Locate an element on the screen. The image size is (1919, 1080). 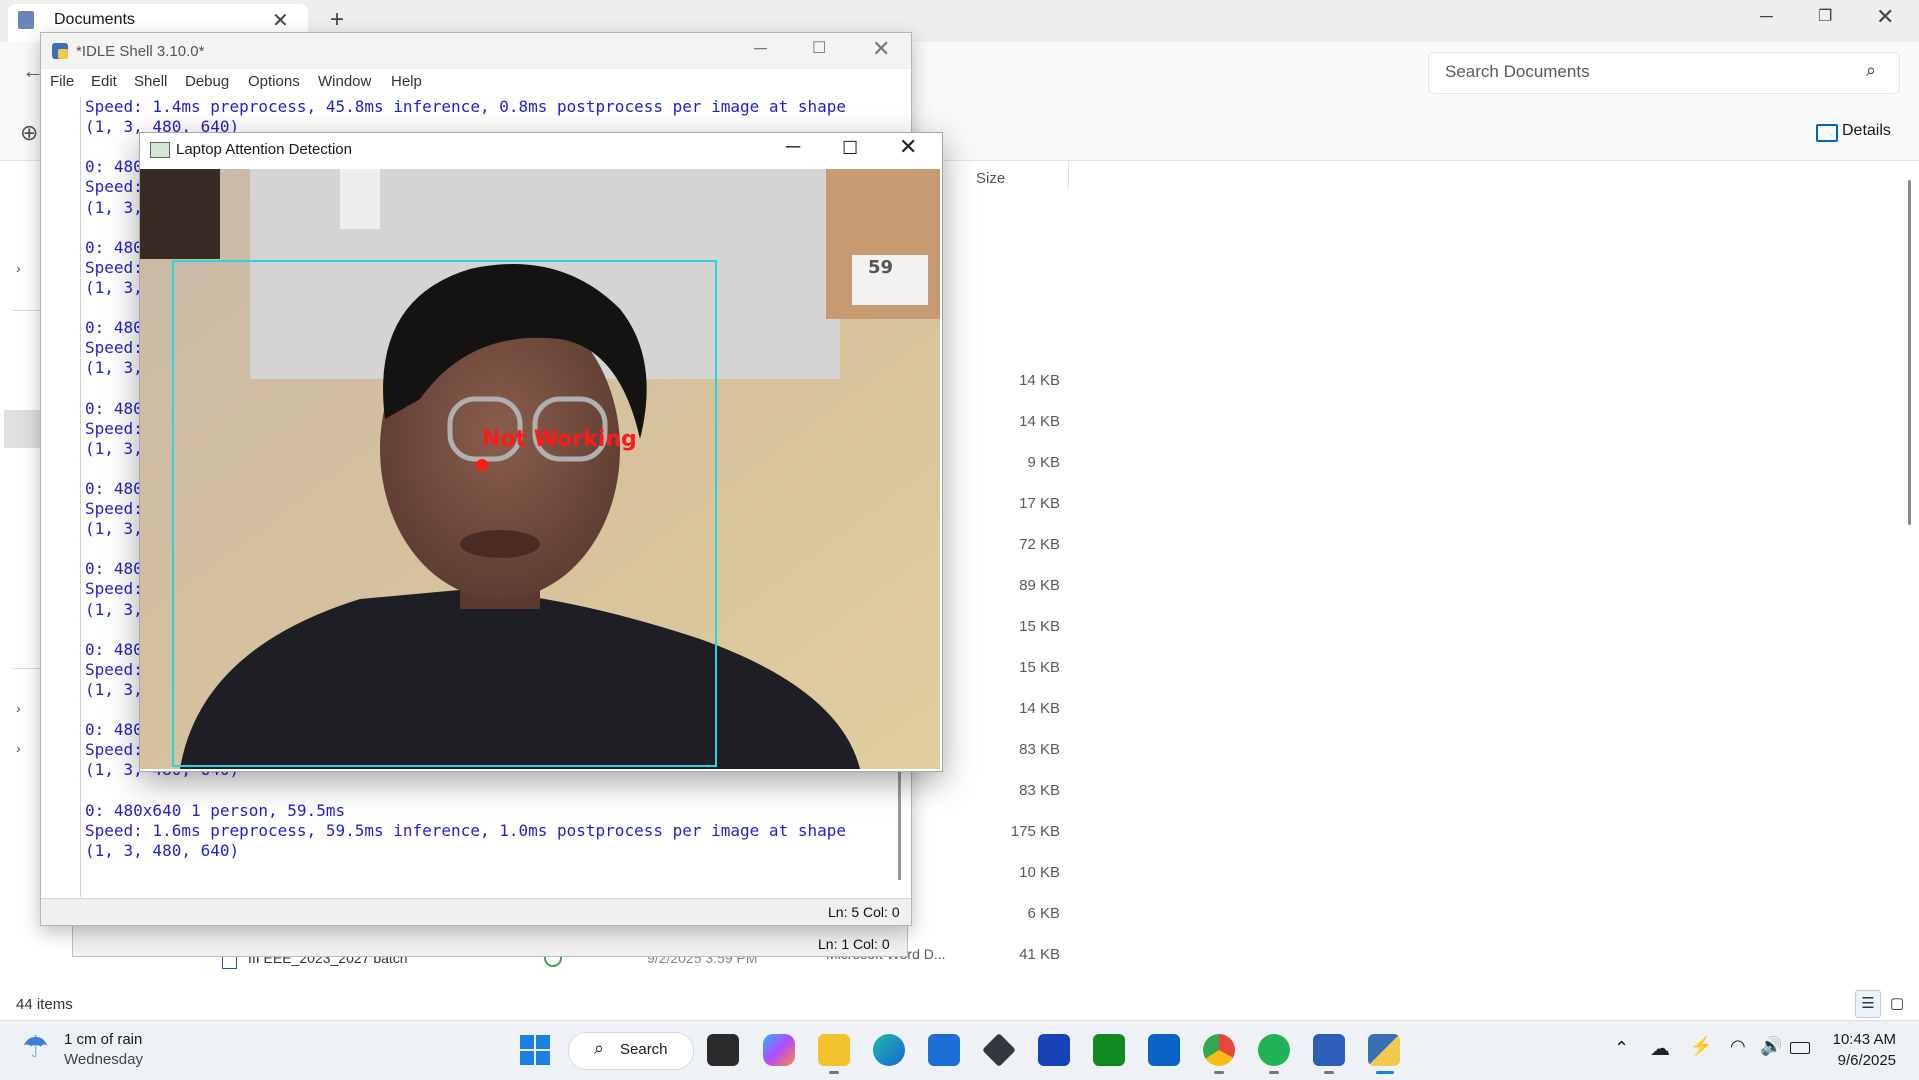
file-size: 10 KB is located at coordinates (1039, 872).